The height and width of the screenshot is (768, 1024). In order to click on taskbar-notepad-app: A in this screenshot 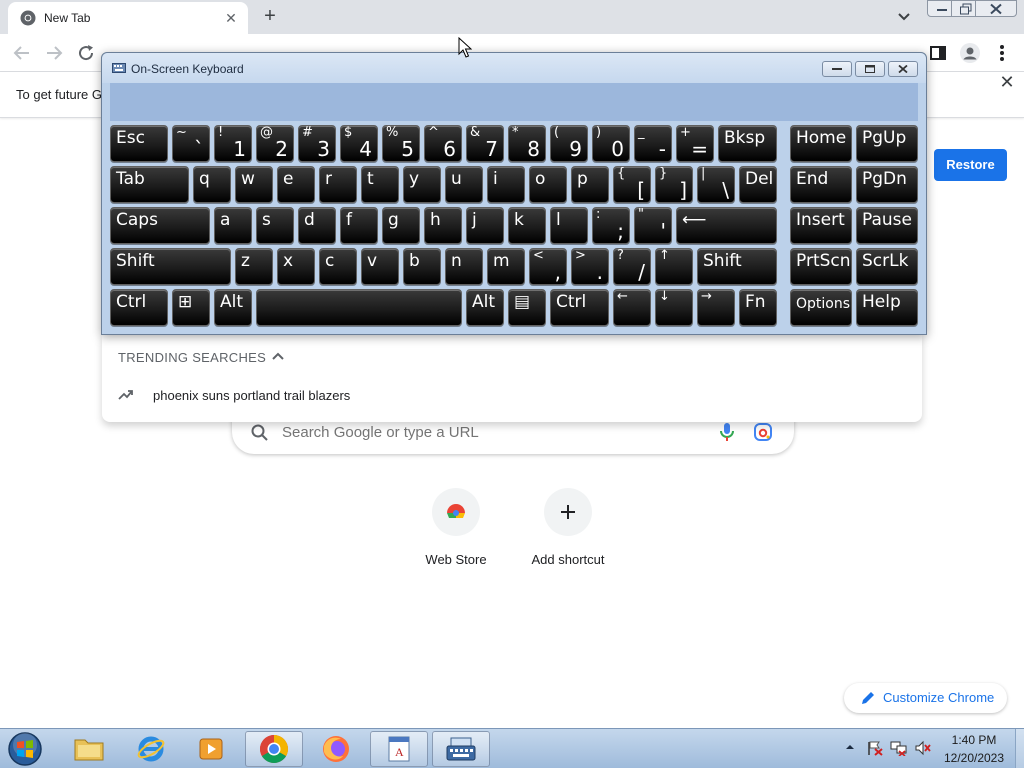, I will do `click(399, 749)`.